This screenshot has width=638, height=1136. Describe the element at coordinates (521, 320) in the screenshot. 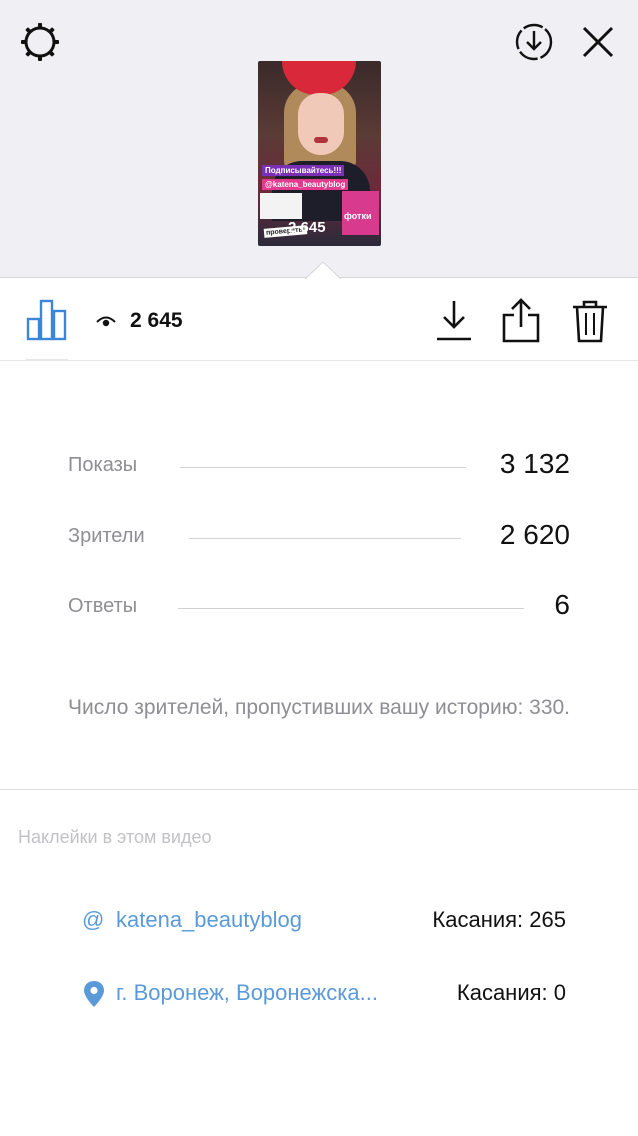

I see `share-icon` at that location.